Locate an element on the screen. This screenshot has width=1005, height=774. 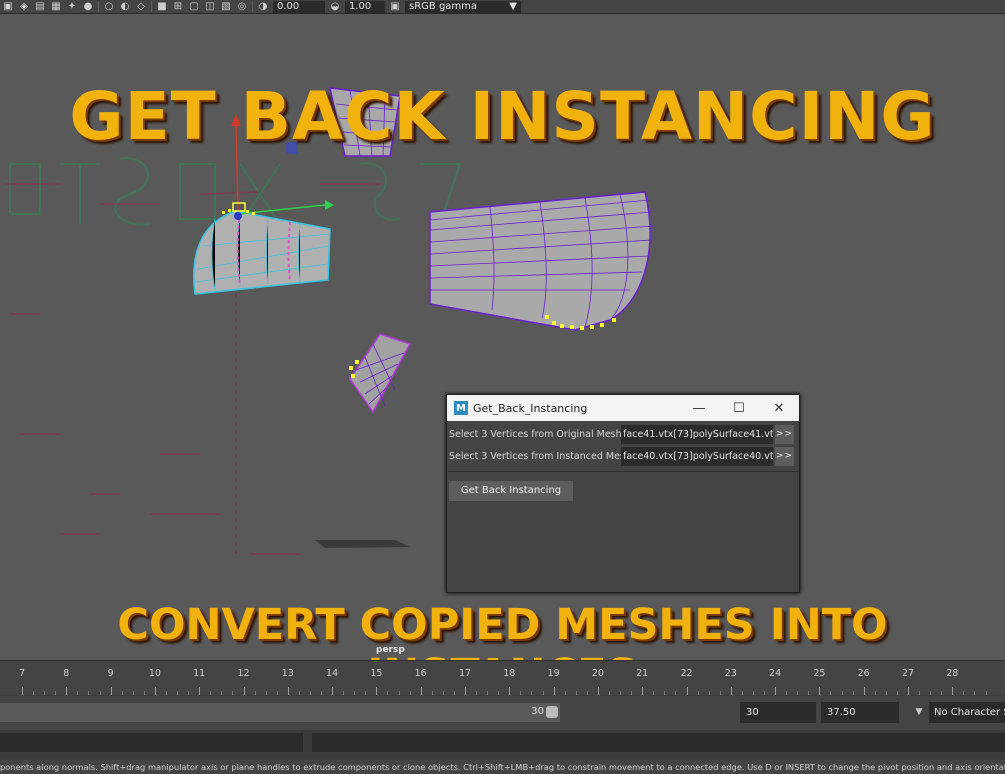
range-slider-row: 30 30 37.50 ▼ No Character Set is located at coordinates (502, 713).